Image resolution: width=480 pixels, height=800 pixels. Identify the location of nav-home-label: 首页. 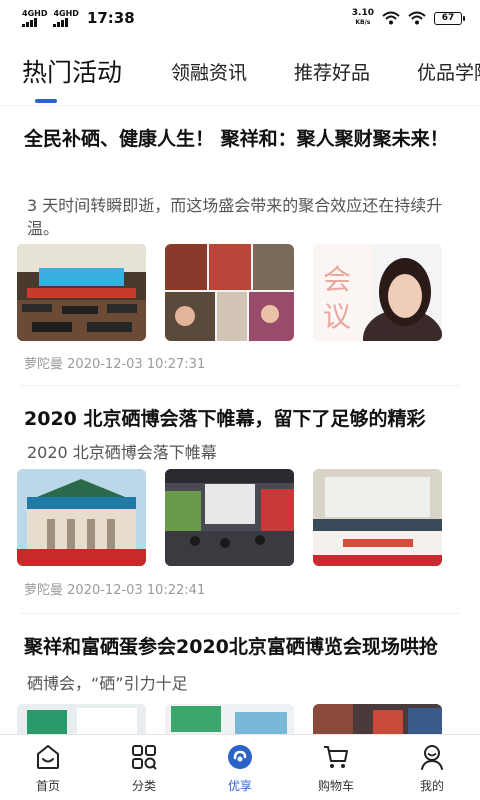
(47, 786).